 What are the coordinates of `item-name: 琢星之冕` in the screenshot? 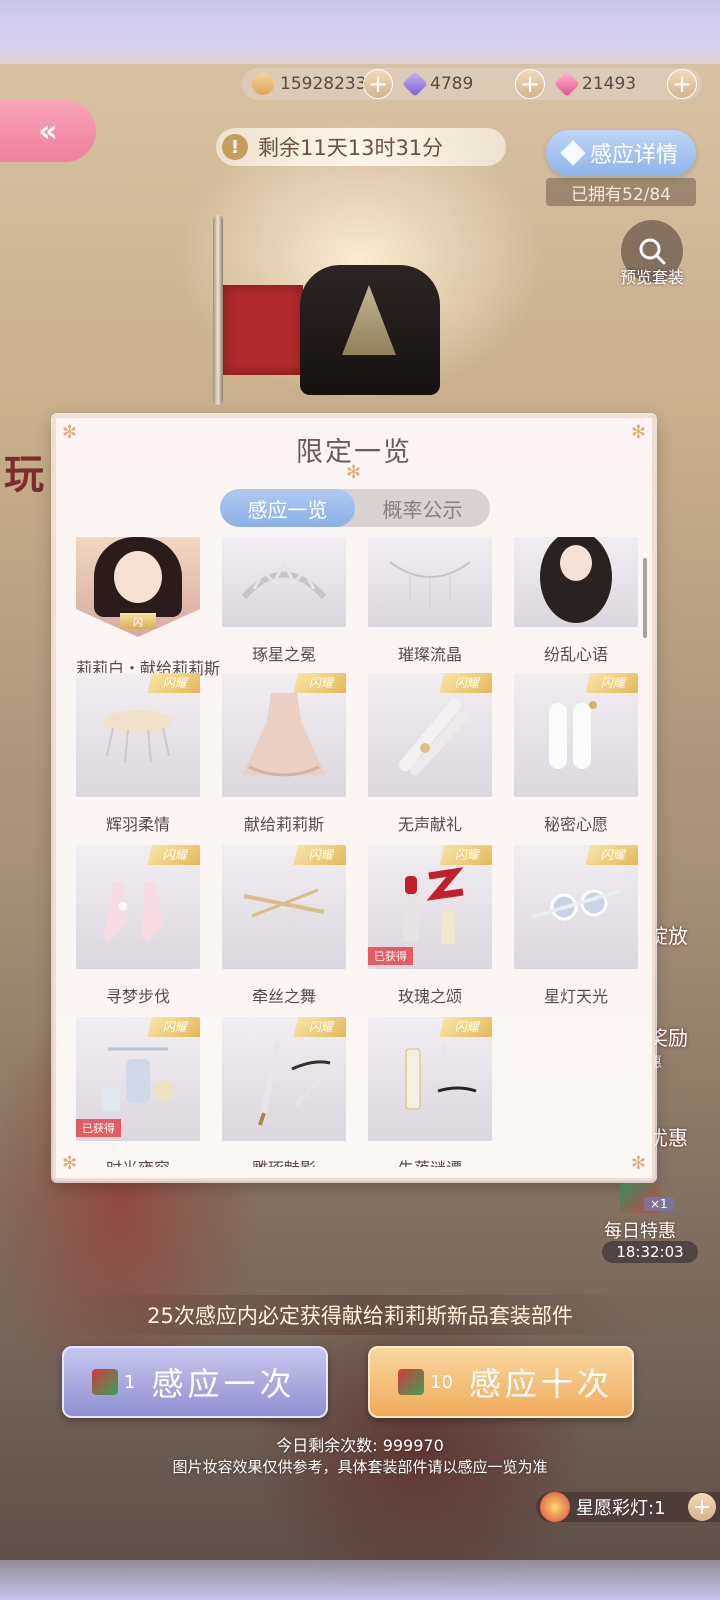 It's located at (283, 654).